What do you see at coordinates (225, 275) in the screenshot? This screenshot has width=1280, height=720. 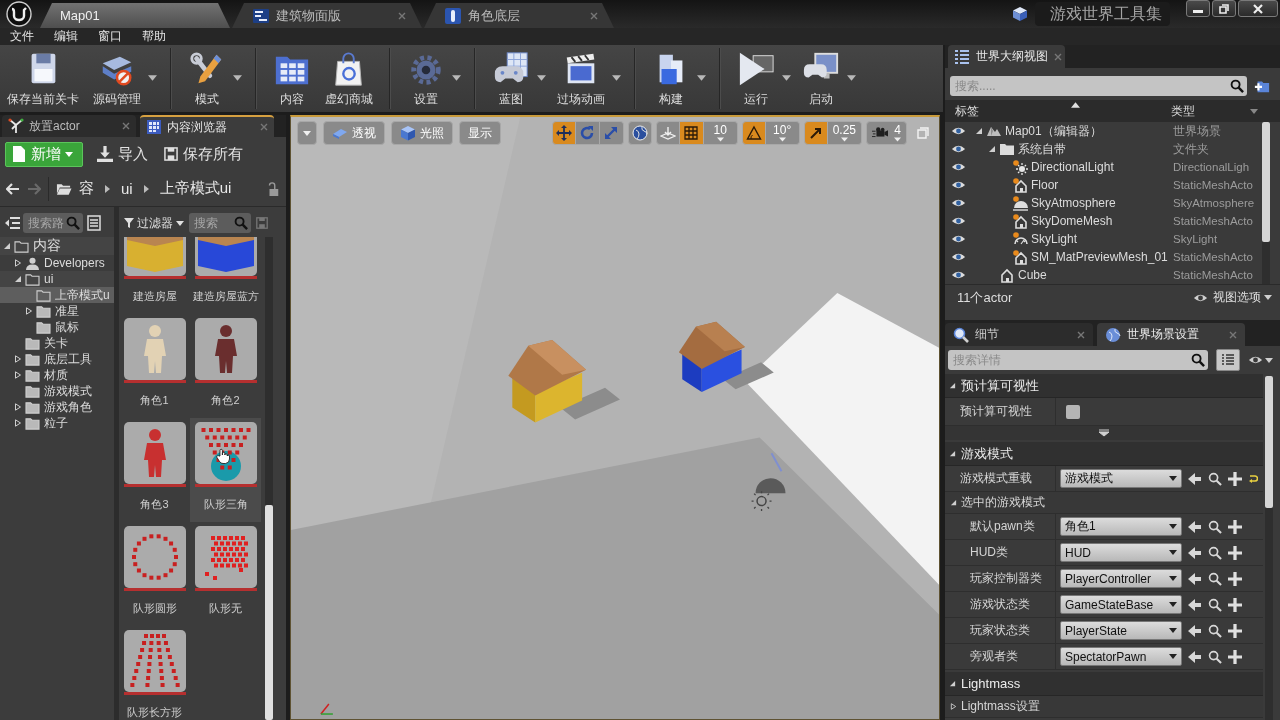 I see `asset-tile: 建造房屋蓝方` at bounding box center [225, 275].